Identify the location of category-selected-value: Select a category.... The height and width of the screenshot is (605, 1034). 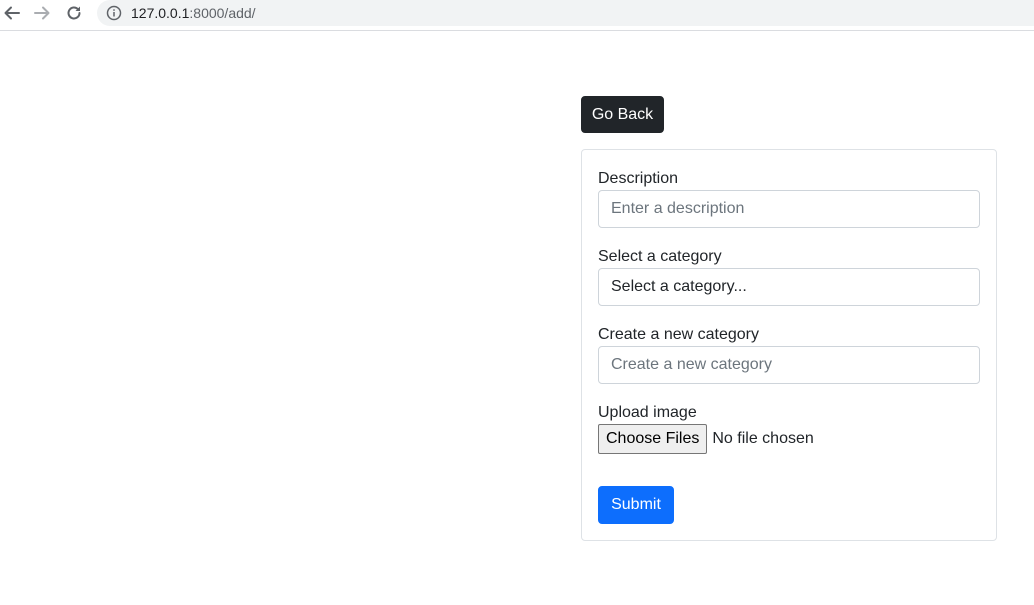
(679, 286).